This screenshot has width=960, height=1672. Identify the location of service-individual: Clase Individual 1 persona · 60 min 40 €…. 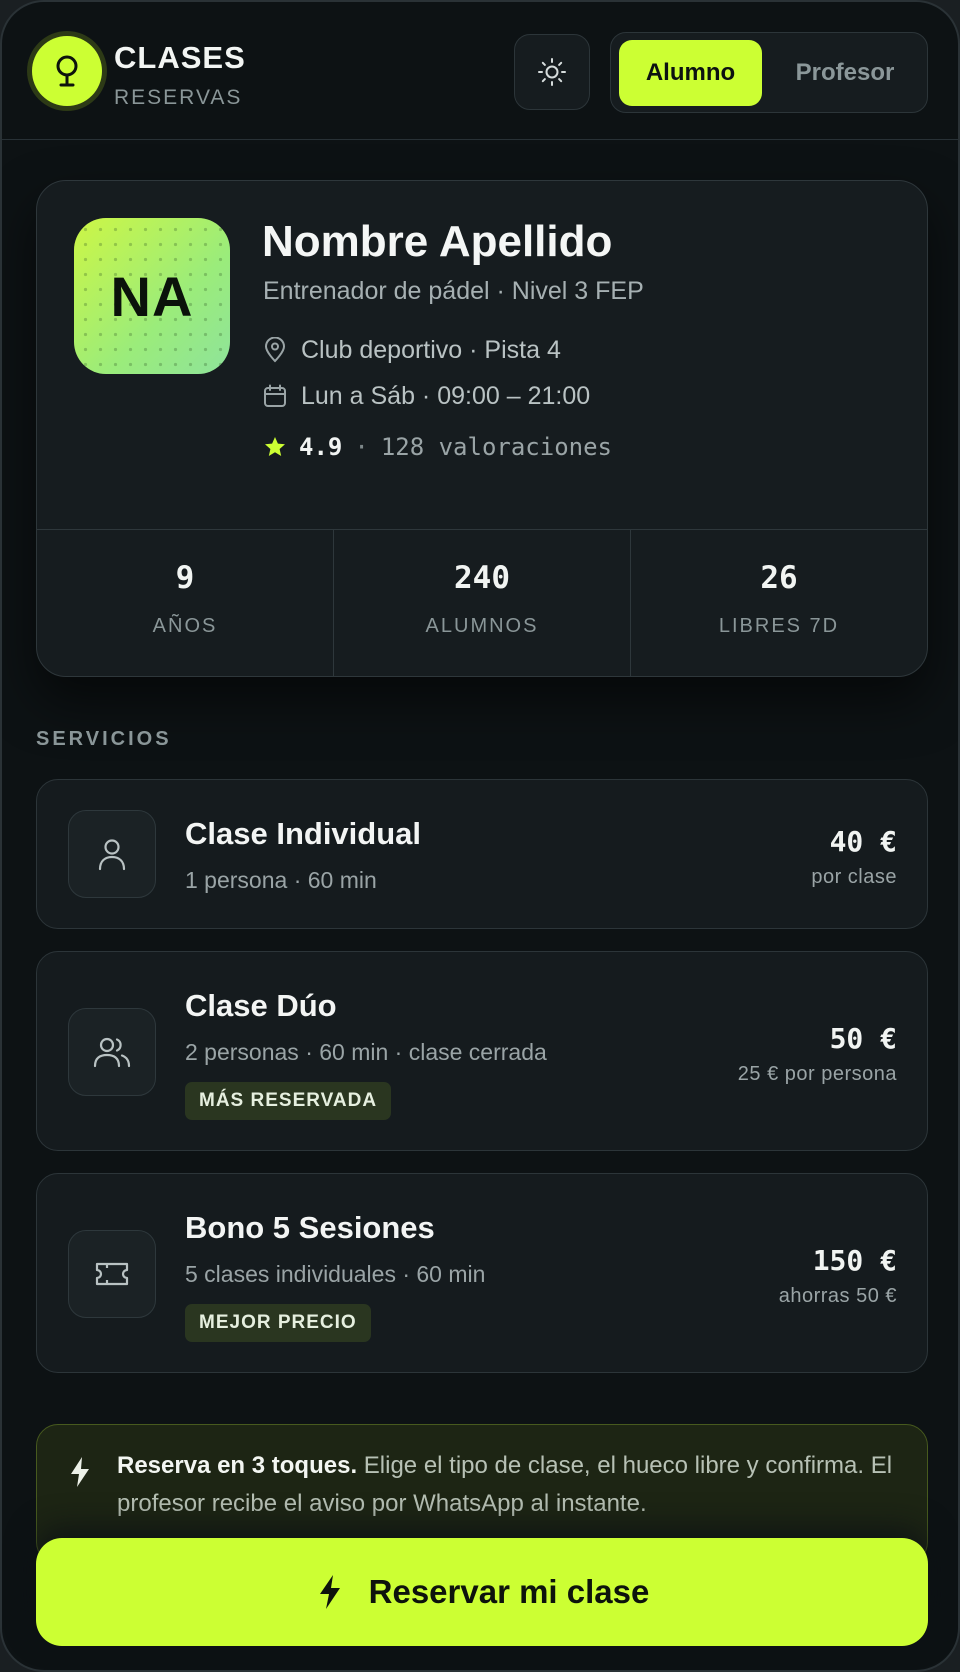
(482, 854).